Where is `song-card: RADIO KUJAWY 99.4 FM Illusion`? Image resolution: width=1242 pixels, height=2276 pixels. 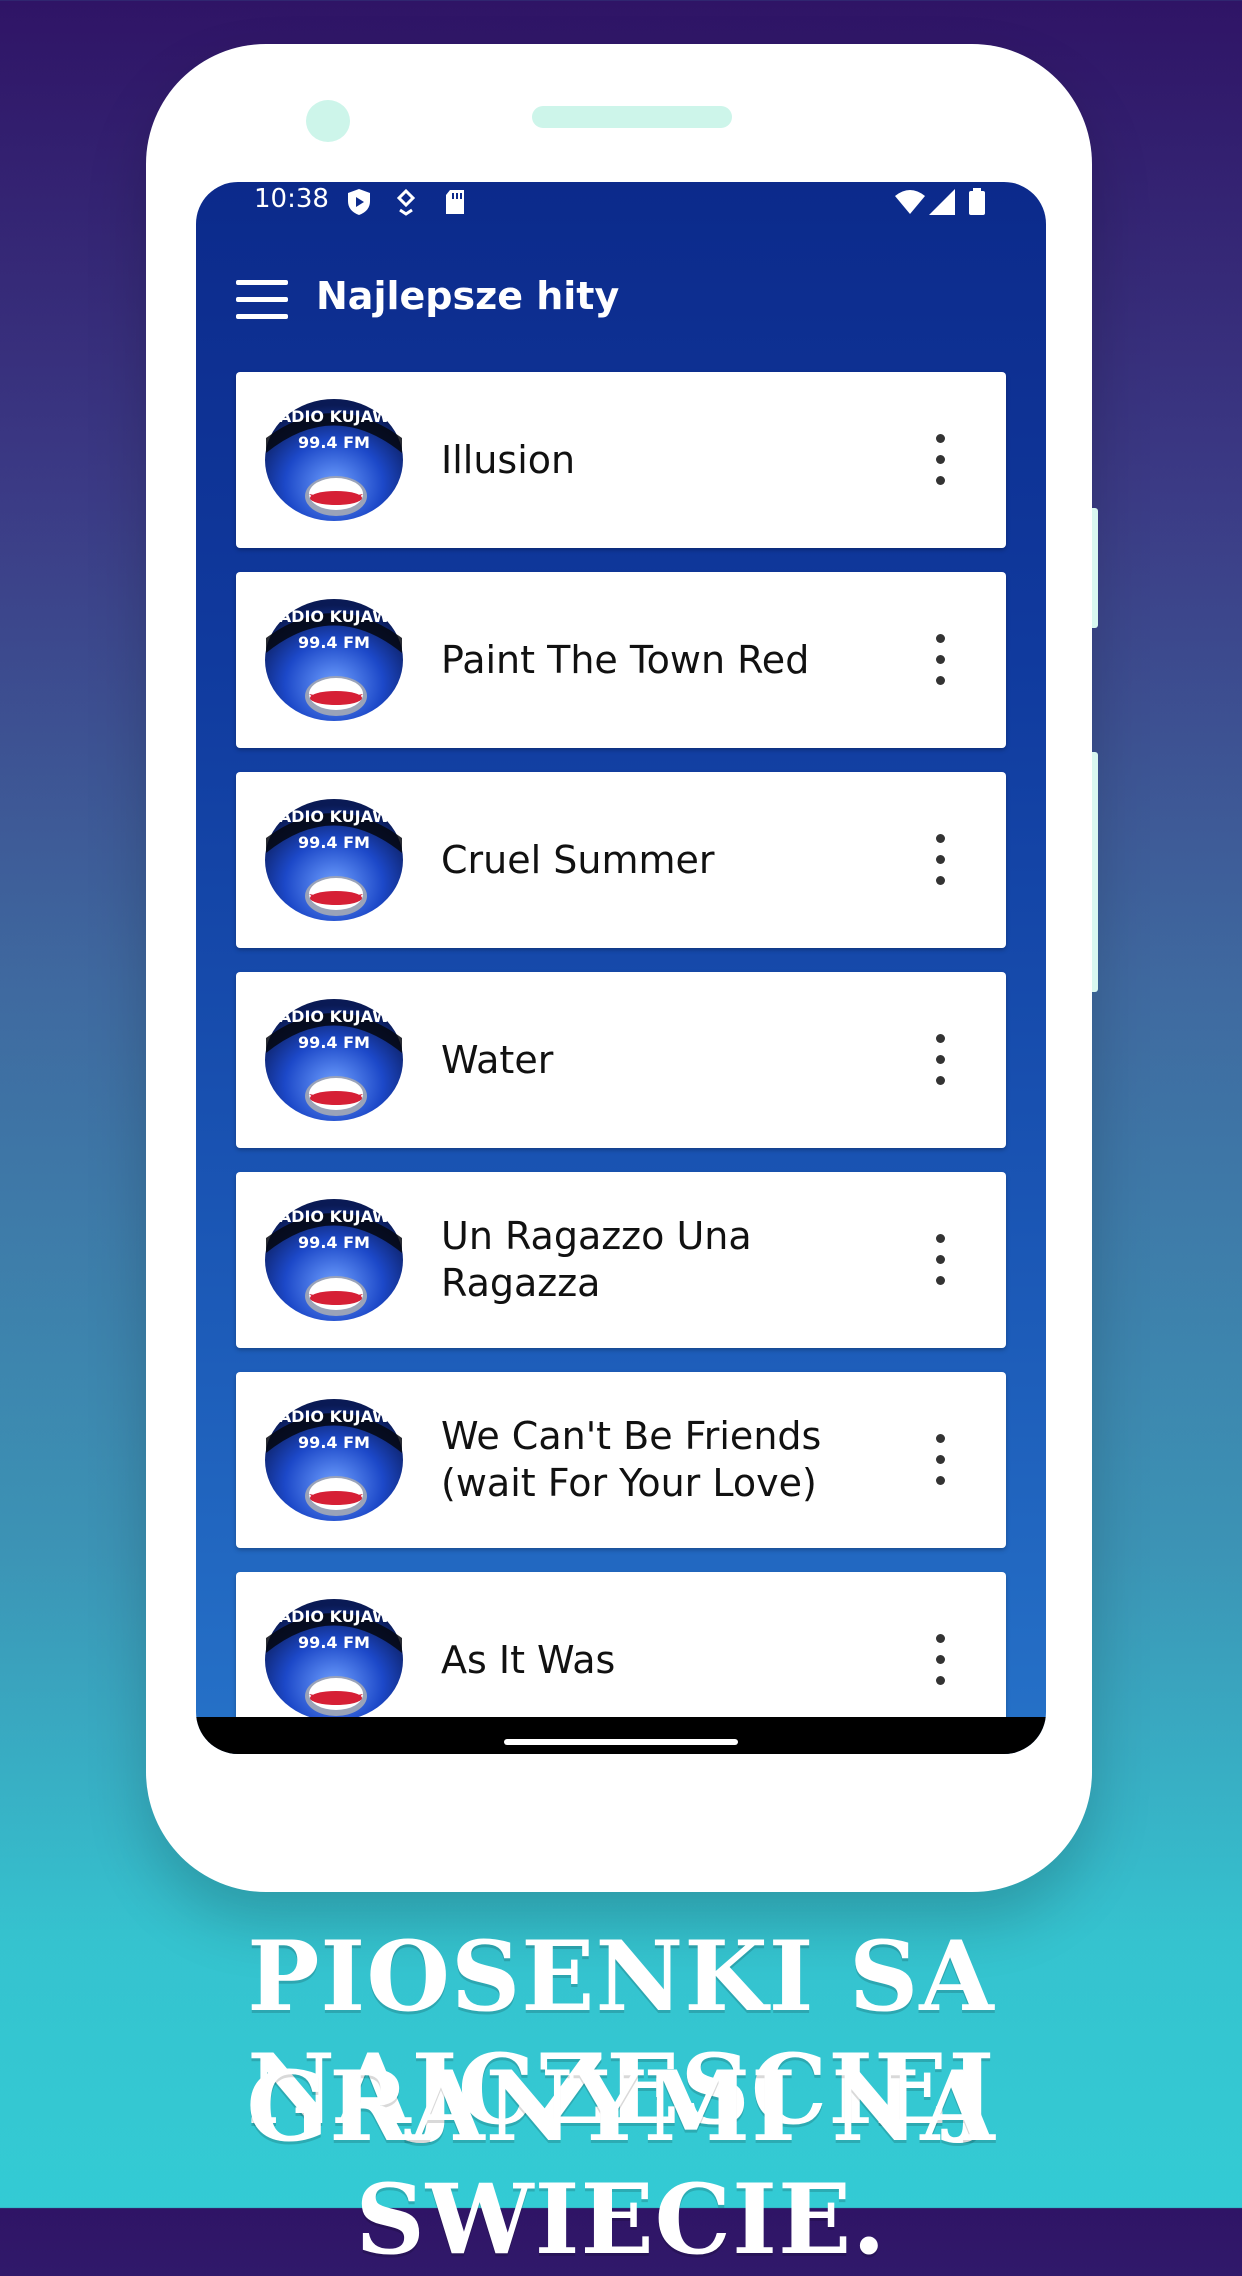
song-card: RADIO KUJAWY 99.4 FM Illusion is located at coordinates (621, 460).